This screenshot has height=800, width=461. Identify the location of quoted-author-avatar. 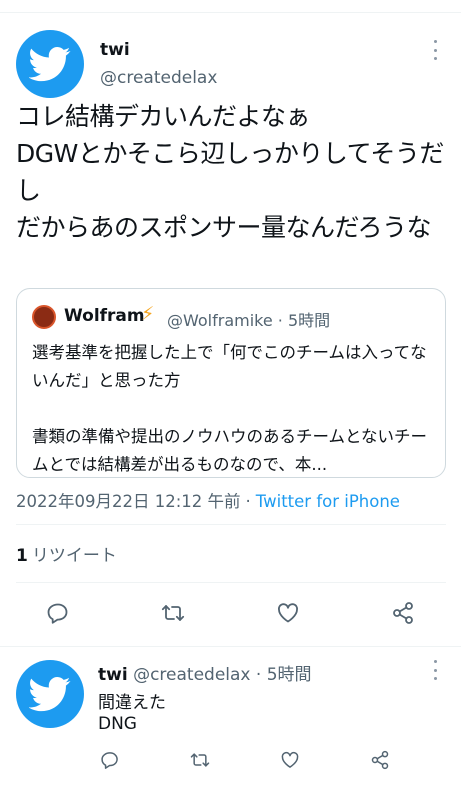
(44, 317).